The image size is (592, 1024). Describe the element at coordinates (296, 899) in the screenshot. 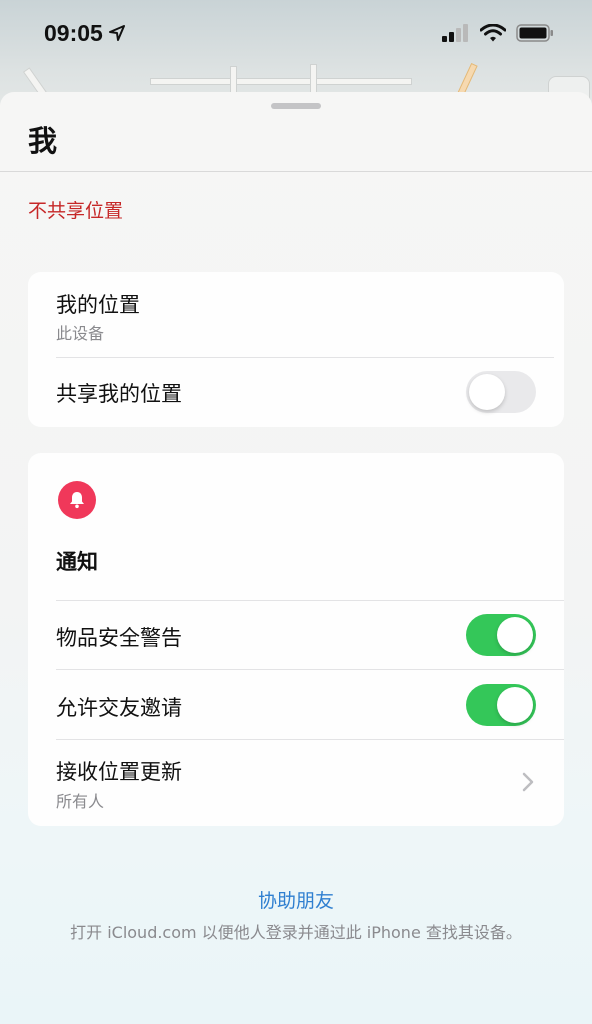

I see `help-friend-link: 协助朋友` at that location.